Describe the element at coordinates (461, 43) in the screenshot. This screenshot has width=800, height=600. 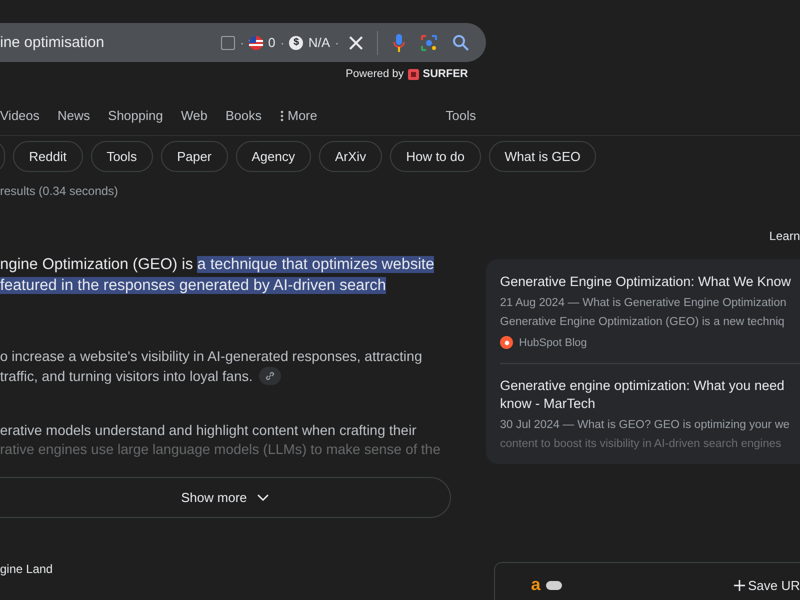
I see `search-icon` at that location.